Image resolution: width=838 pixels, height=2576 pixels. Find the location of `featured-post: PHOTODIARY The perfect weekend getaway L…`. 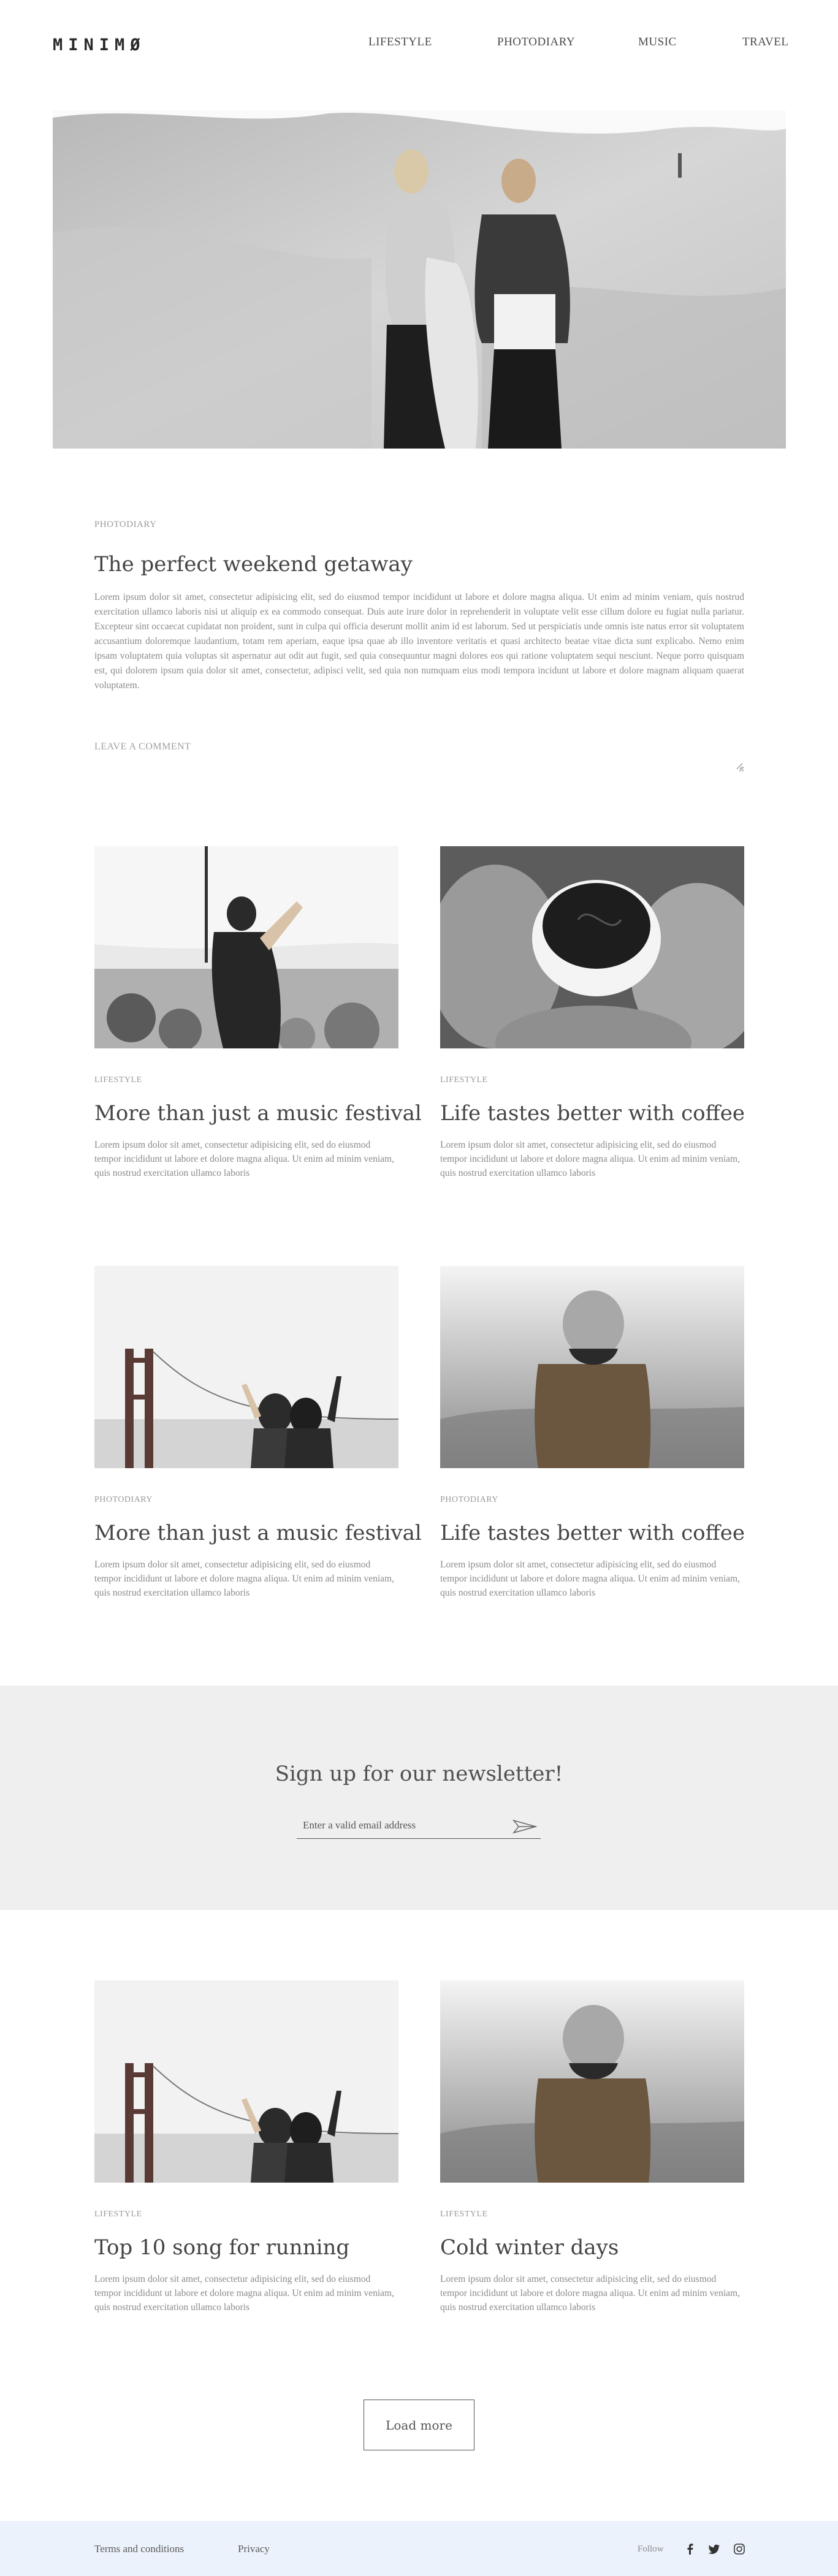

featured-post: PHOTODIARY The perfect weekend getaway L… is located at coordinates (419, 606).